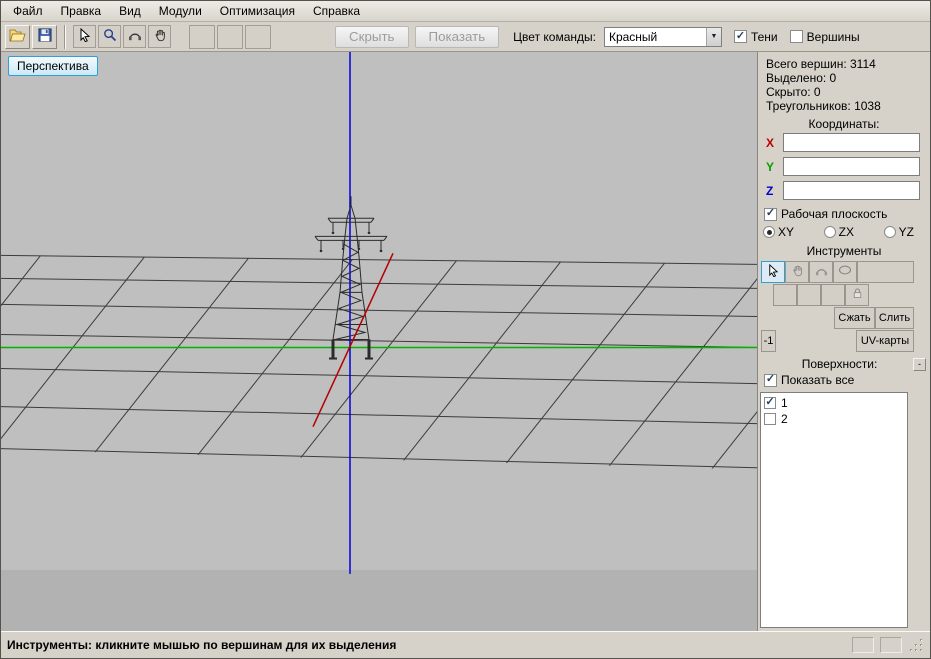  I want to click on coord-y-input, so click(851, 166).